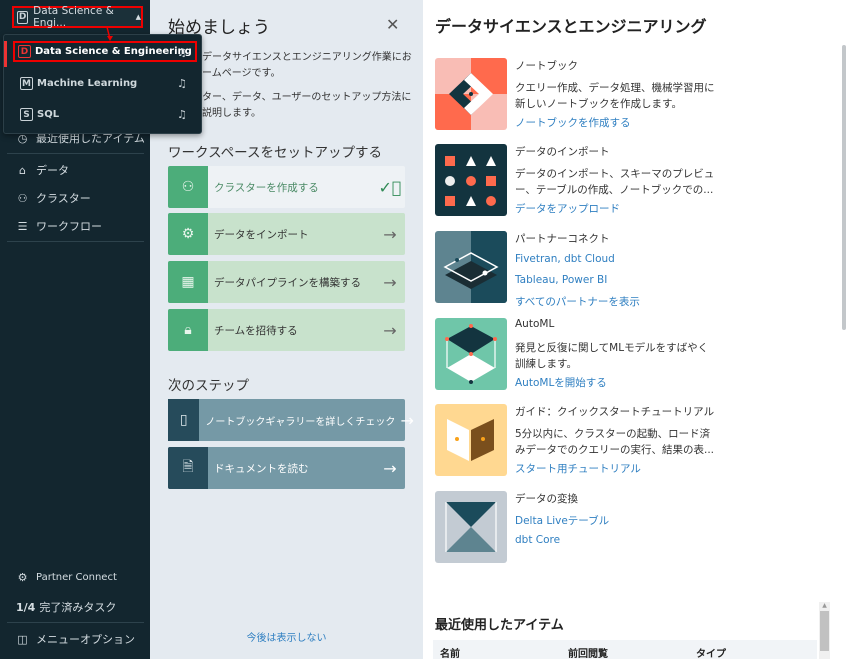 The width and height of the screenshot is (848, 660). Describe the element at coordinates (22, 577) in the screenshot. I see `partner-connect-icon: ⚙` at that location.